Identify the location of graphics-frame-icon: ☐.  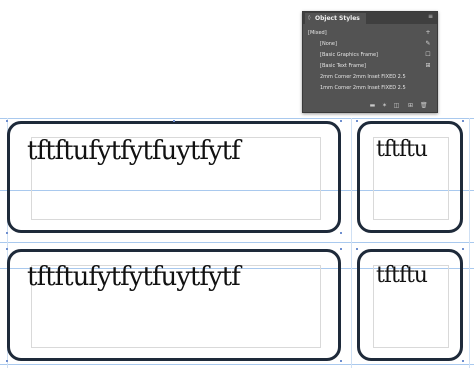
(428, 54).